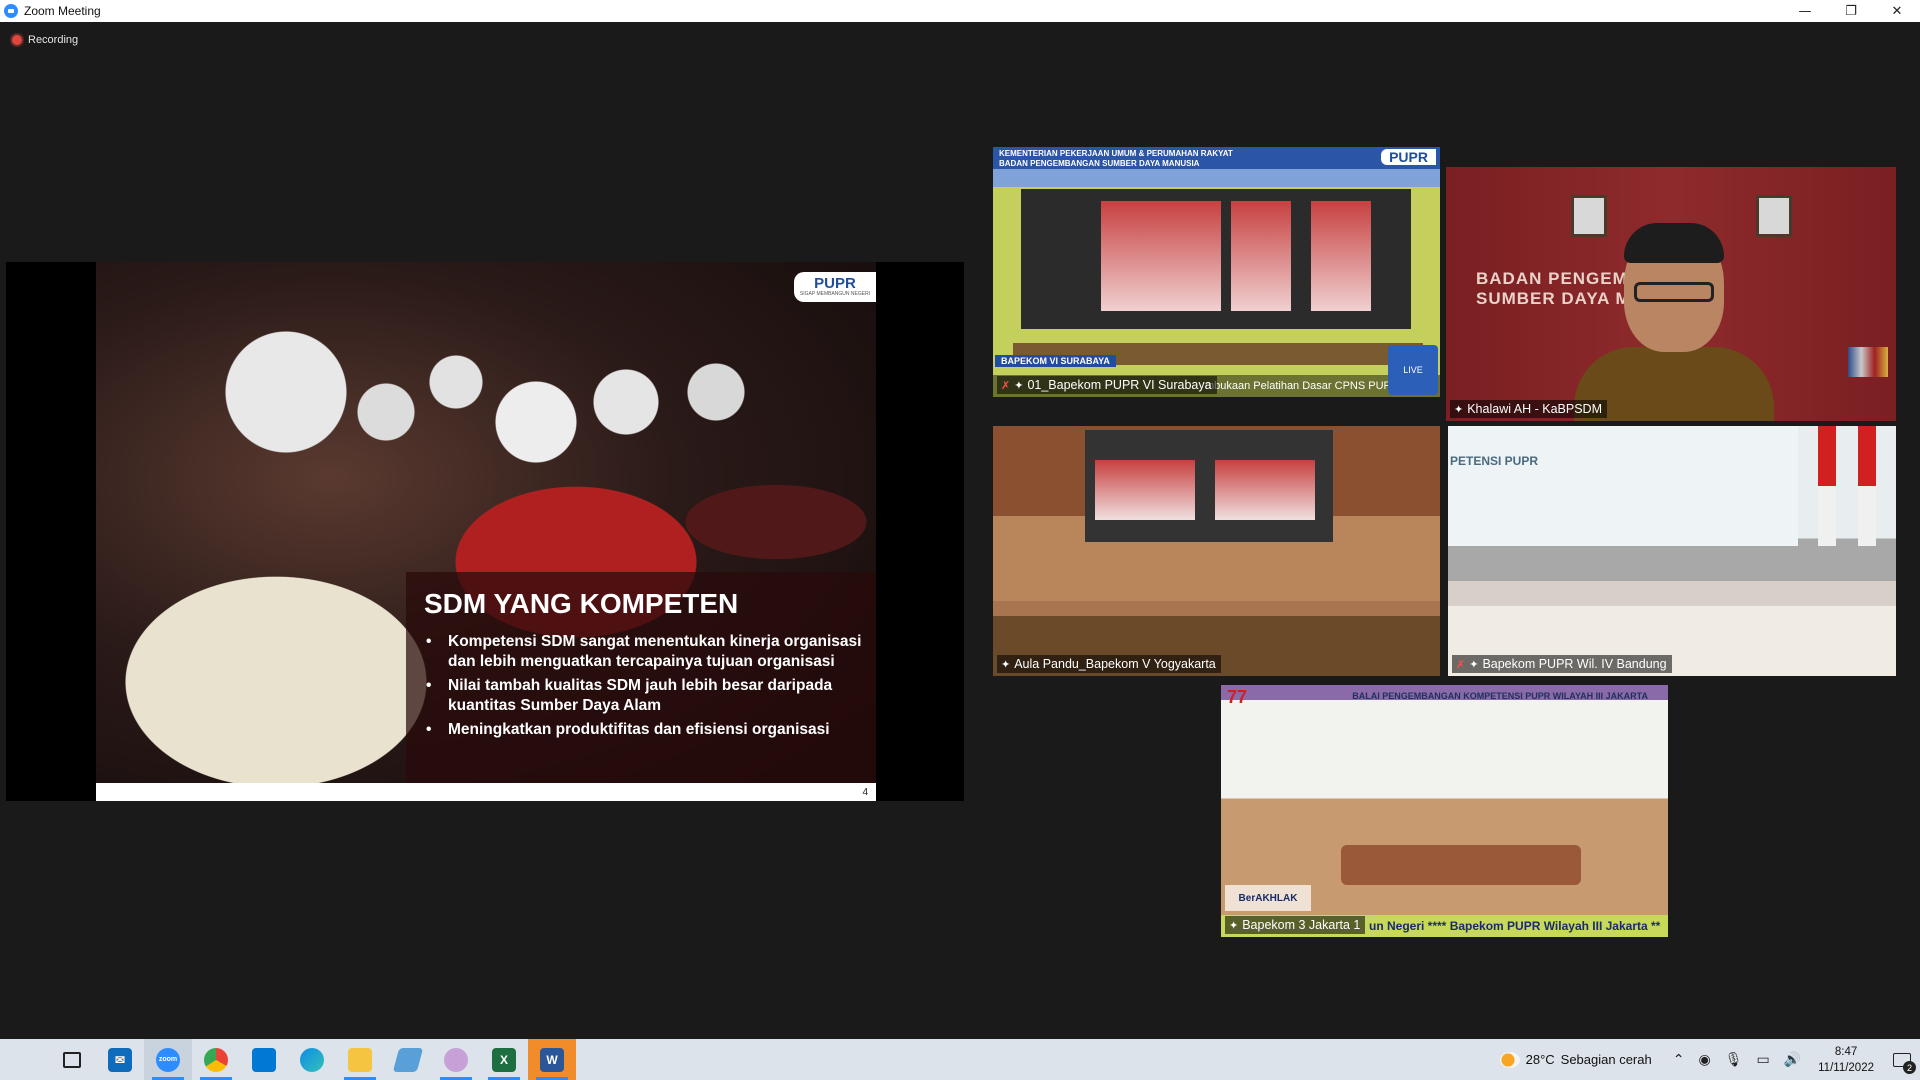 The image size is (1920, 1080). I want to click on participant-name-label: ✗ ✦ 01_Bapekom PUPR VI Surabaya, so click(1107, 385).